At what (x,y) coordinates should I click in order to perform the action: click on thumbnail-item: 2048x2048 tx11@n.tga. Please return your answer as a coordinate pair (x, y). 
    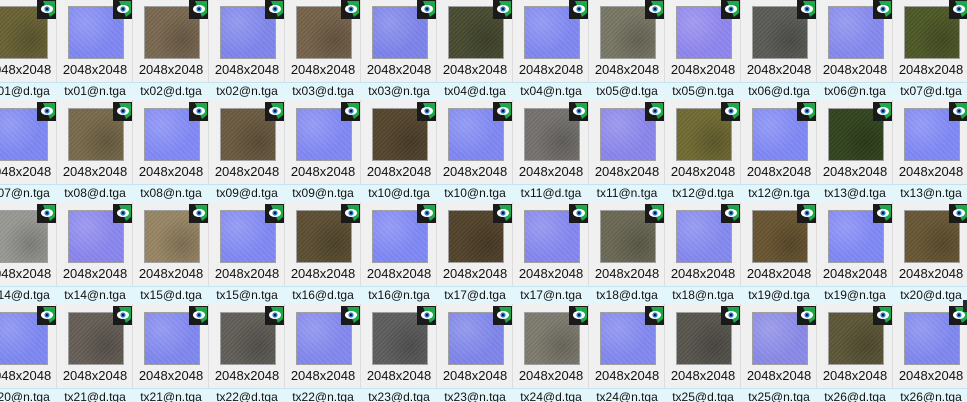
    Looking at the image, I should click on (627, 153).